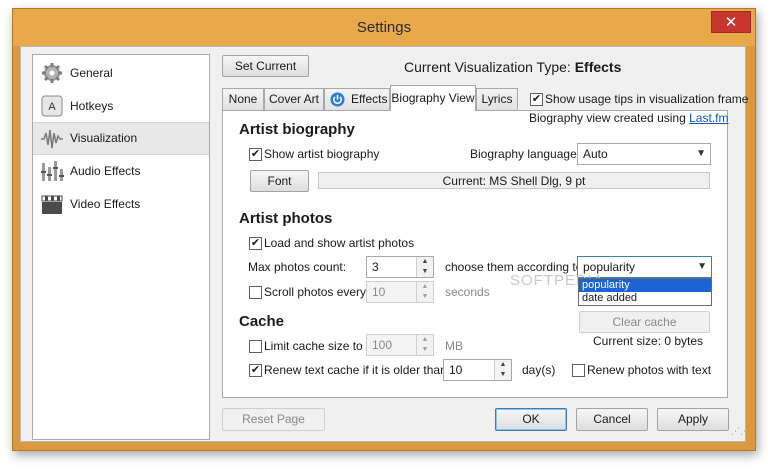  I want to click on close-button: ✕, so click(731, 22).